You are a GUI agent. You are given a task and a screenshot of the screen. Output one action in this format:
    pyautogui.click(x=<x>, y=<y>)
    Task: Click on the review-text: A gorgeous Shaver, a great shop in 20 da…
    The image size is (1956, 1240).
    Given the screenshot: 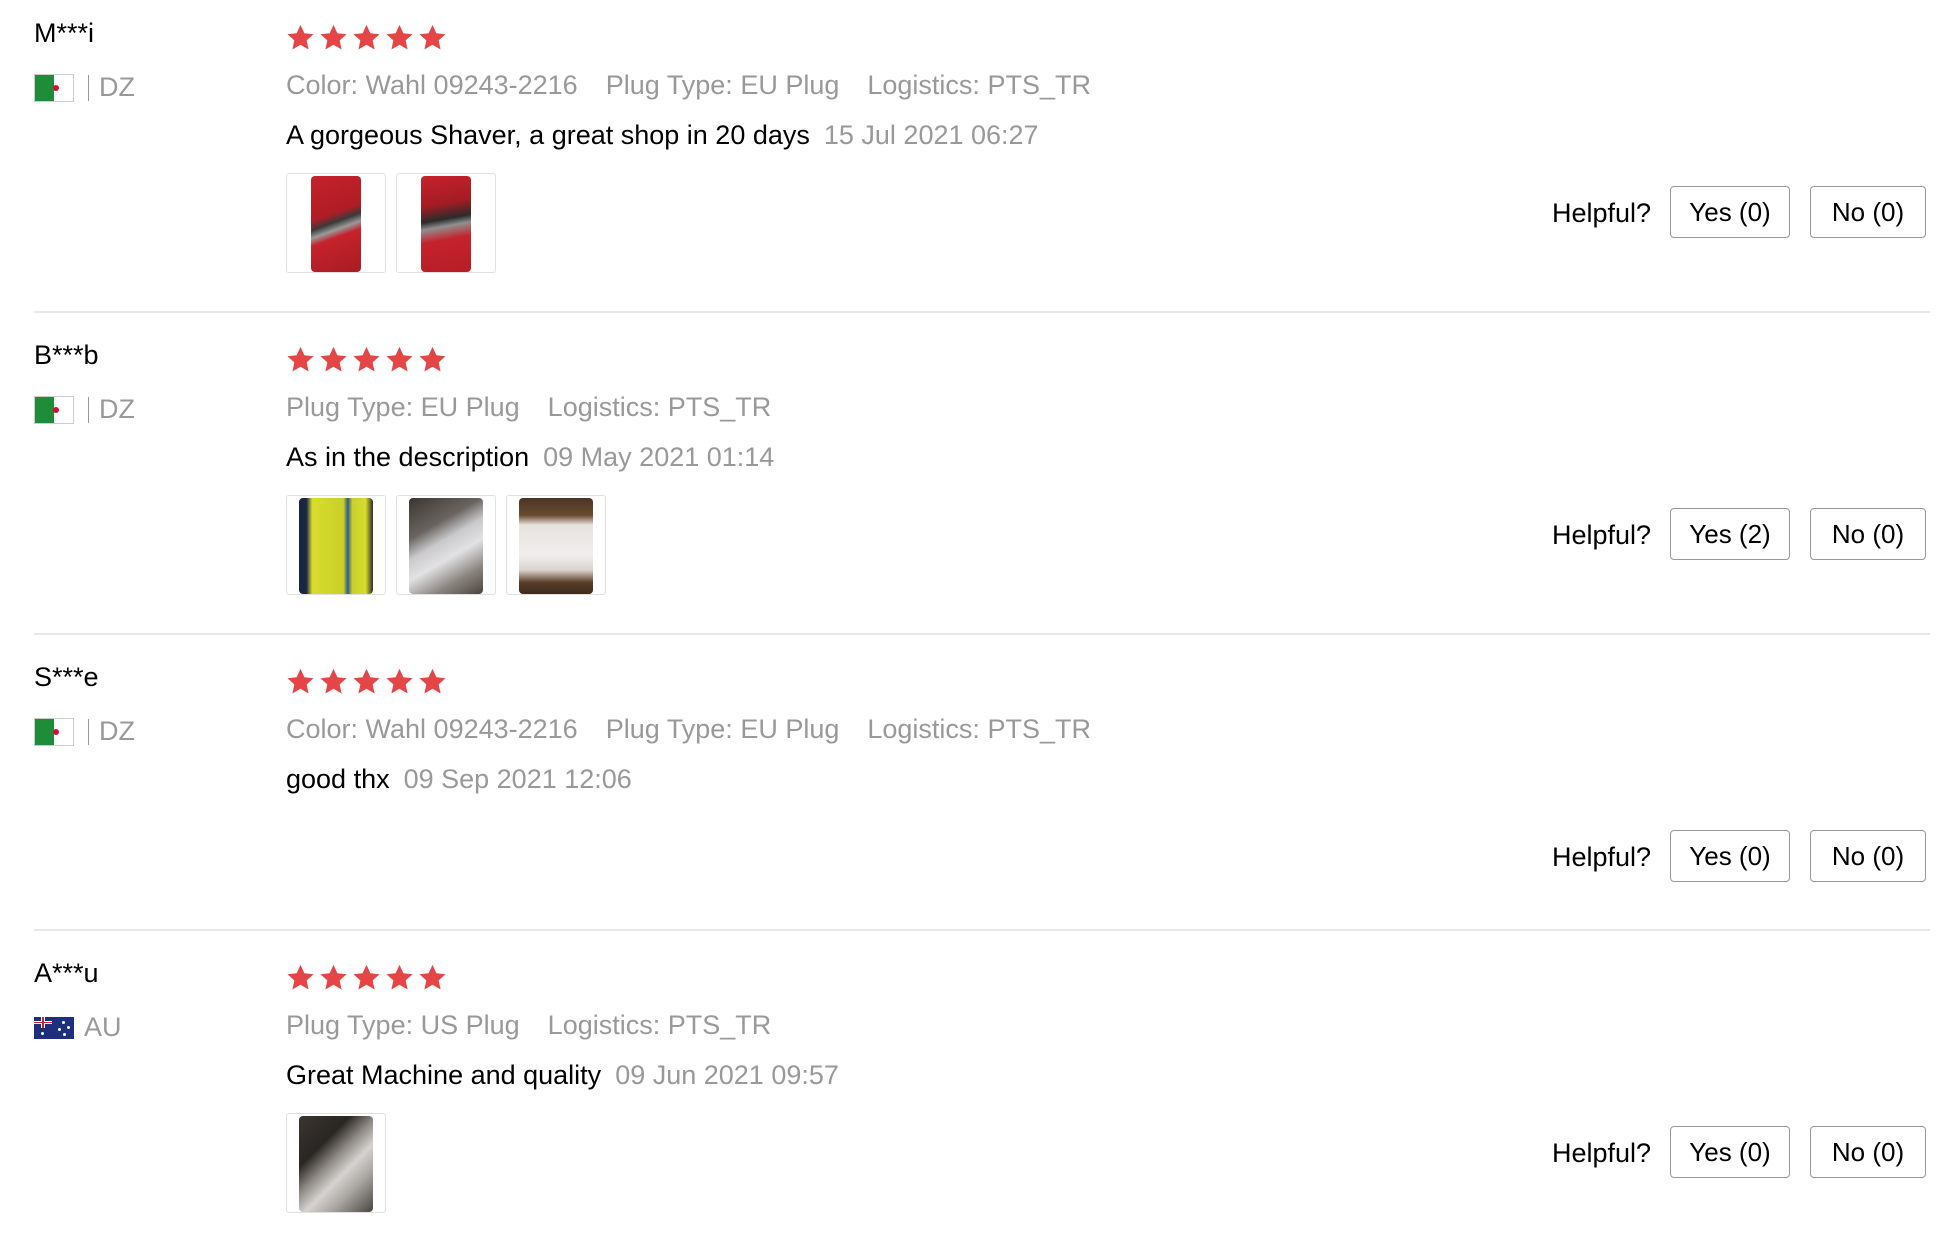 What is the action you would take?
    pyautogui.click(x=548, y=135)
    